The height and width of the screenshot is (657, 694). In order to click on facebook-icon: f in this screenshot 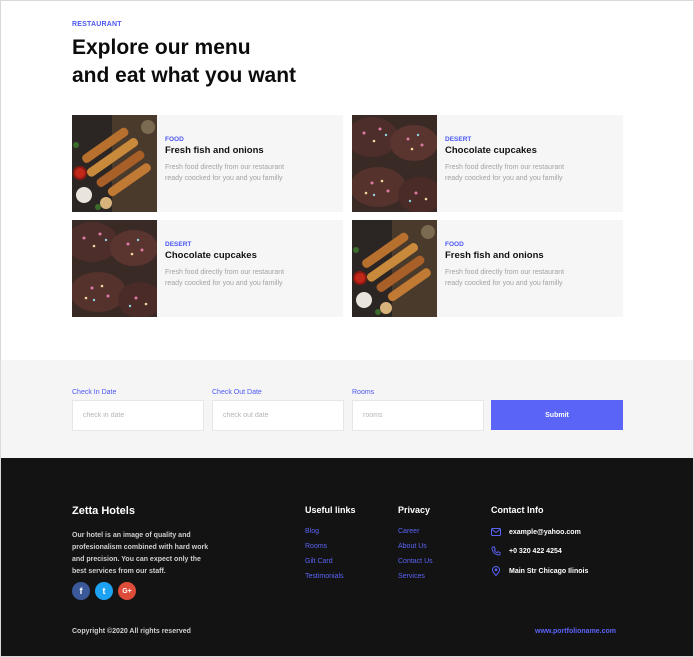, I will do `click(81, 591)`.